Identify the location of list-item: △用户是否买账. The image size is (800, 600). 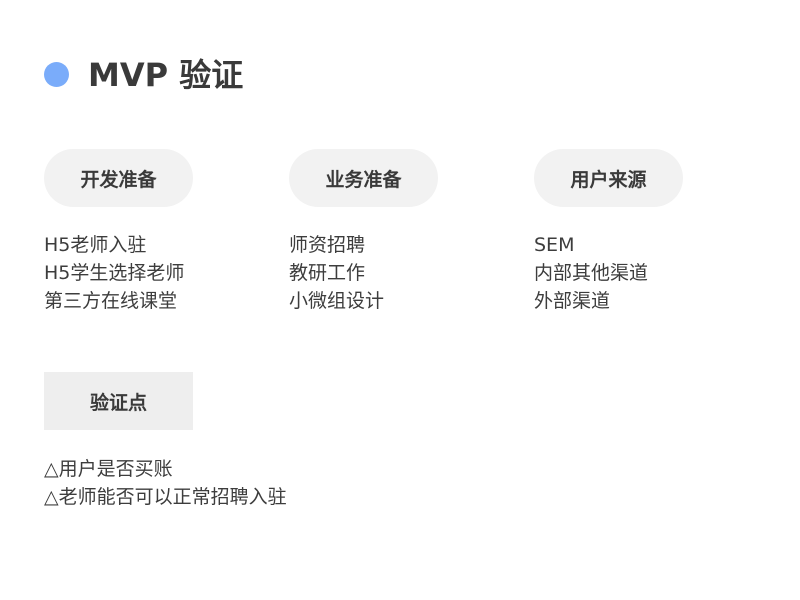
(108, 469).